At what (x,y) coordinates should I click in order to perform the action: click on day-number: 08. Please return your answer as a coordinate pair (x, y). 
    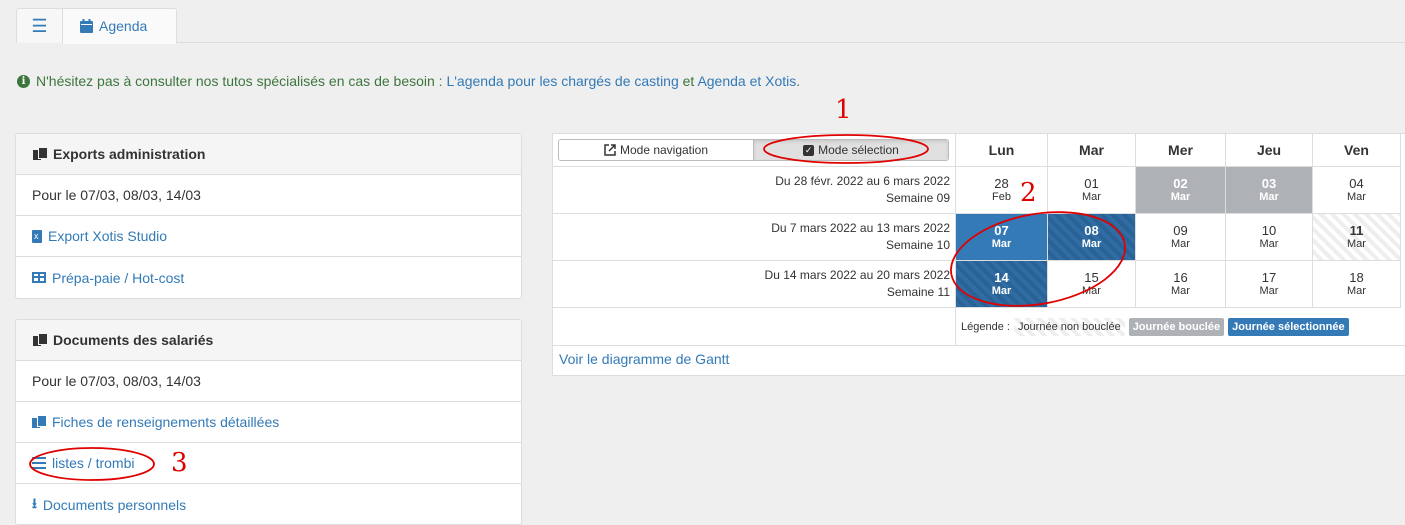
    Looking at the image, I should click on (1091, 230).